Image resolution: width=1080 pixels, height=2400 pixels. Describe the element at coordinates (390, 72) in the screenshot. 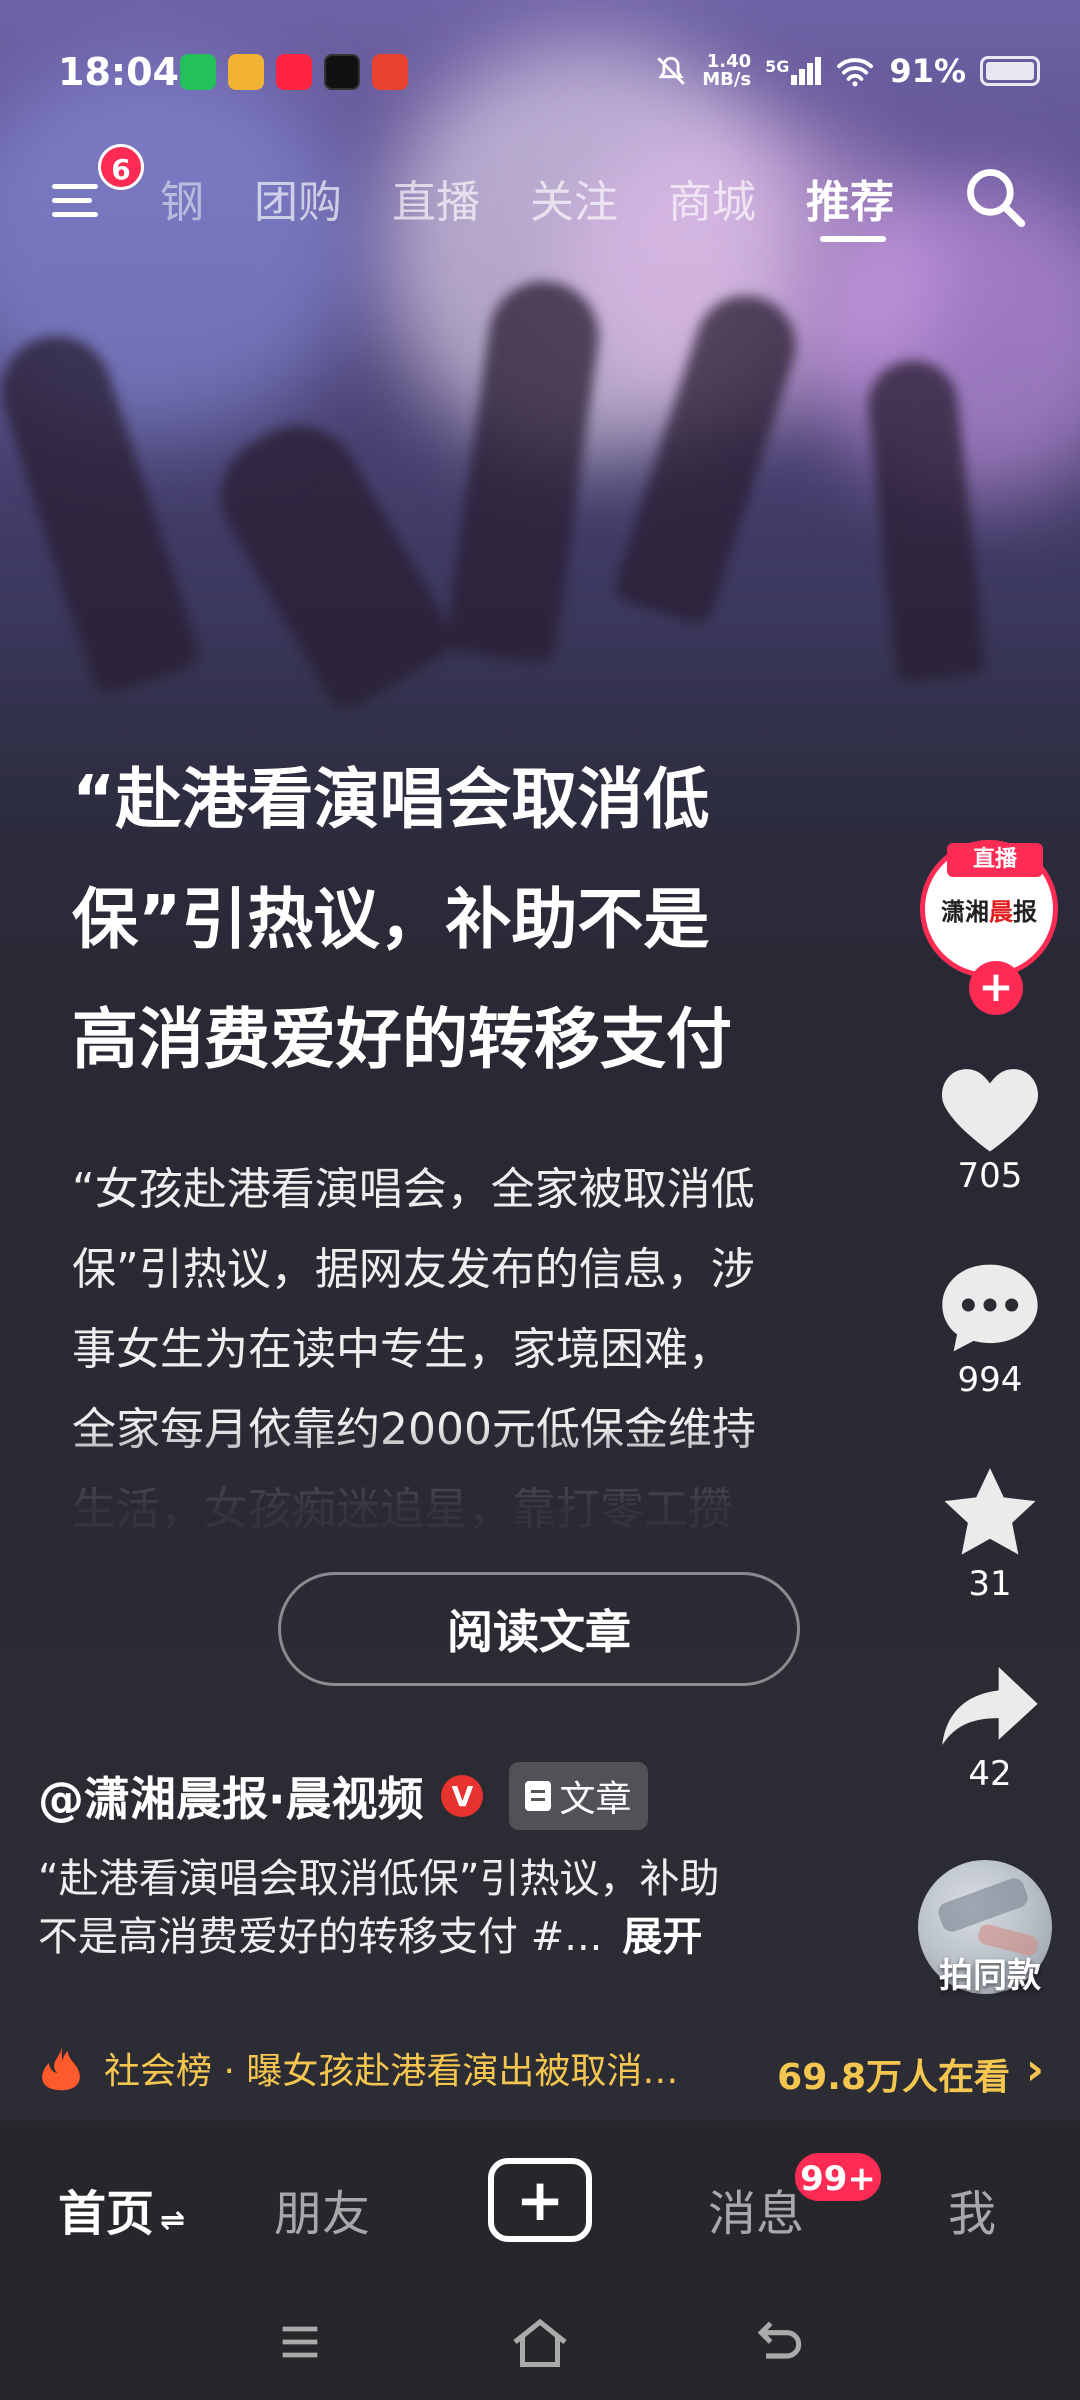

I see `app-notification-icon` at that location.